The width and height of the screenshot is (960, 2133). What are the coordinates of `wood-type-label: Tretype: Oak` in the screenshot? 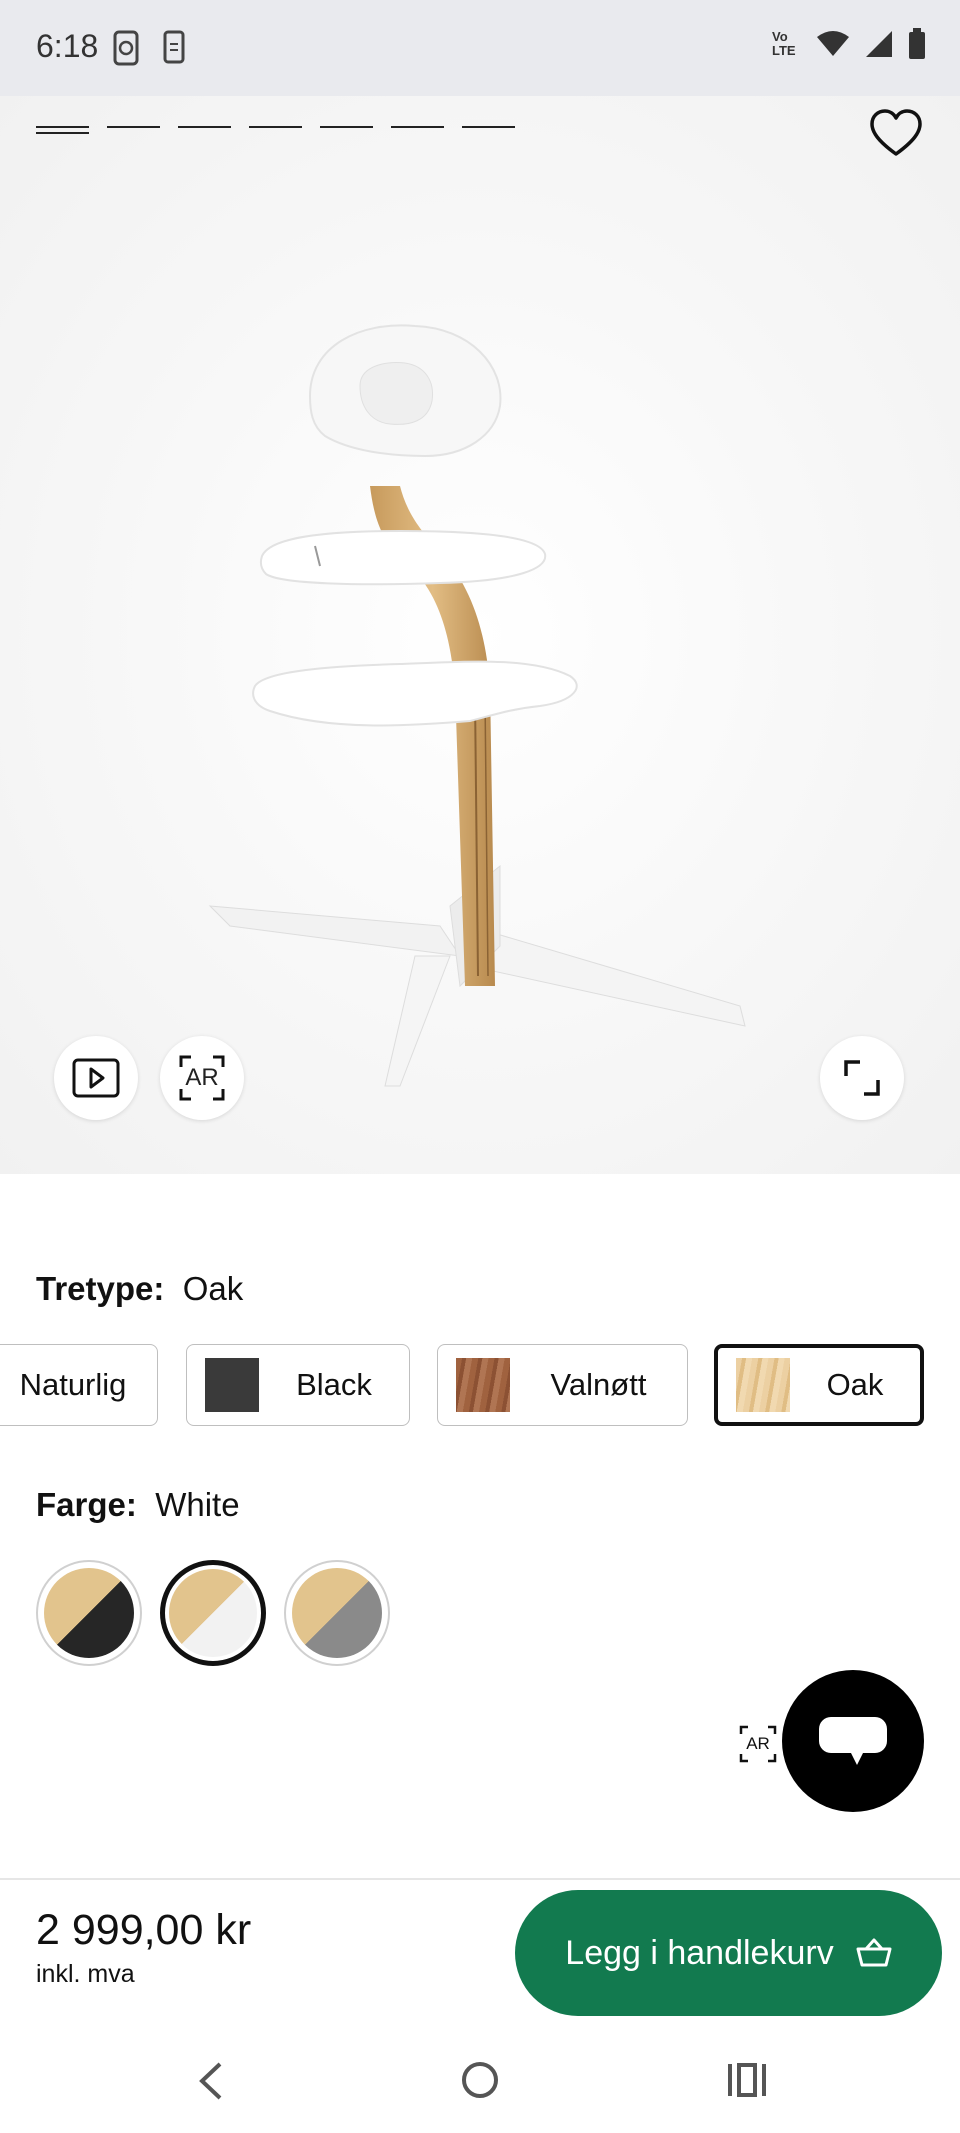 It's located at (139, 1289).